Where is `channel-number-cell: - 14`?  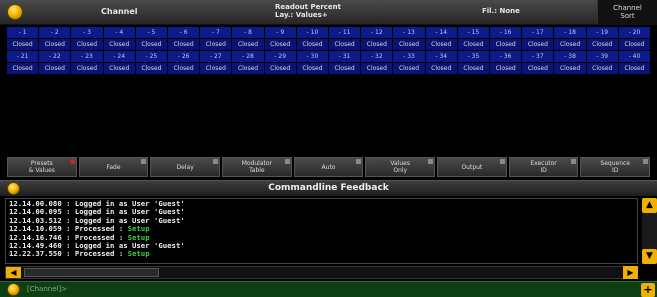 channel-number-cell: - 14 is located at coordinates (441, 32).